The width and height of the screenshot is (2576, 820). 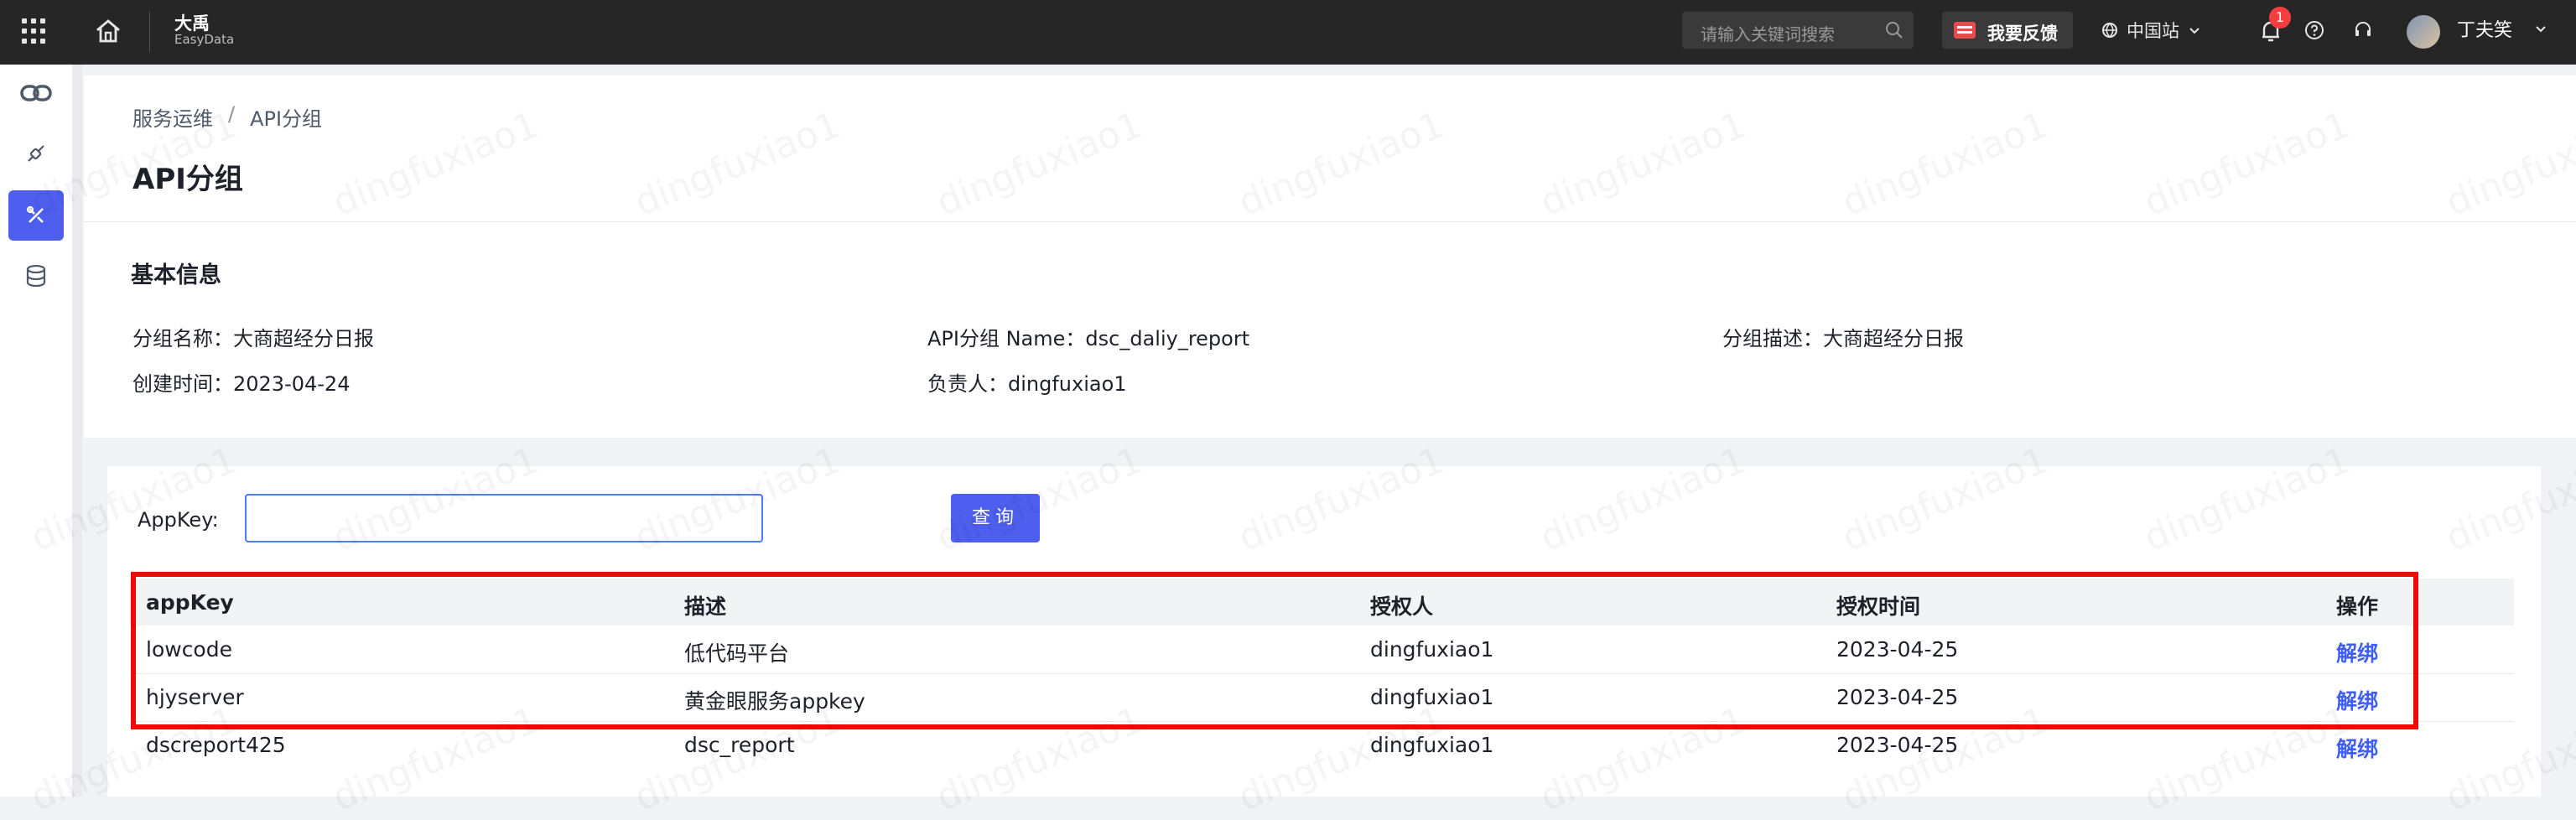 I want to click on brand-subtitle: EasyData, so click(x=204, y=39).